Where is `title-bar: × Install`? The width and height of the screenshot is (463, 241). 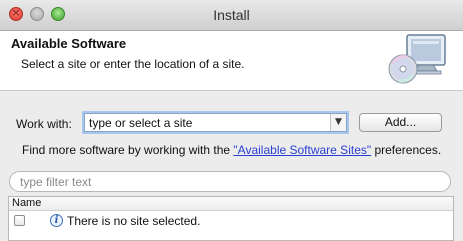
title-bar: × Install is located at coordinates (231, 15).